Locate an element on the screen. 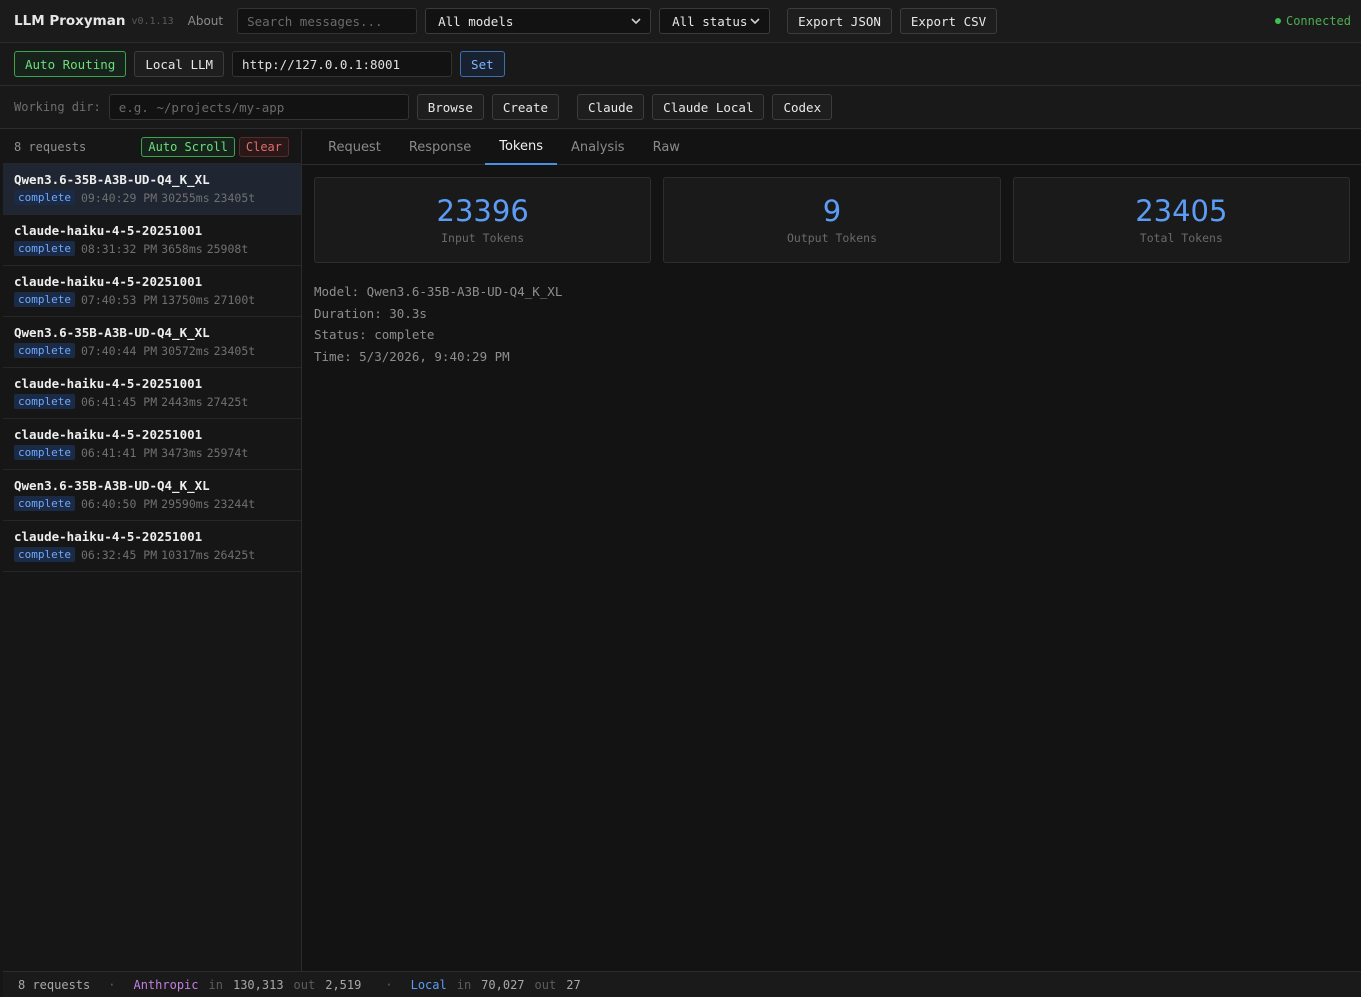  request-meta: complete 06:40:50 PM 29590ms 23244t is located at coordinates (152, 503).